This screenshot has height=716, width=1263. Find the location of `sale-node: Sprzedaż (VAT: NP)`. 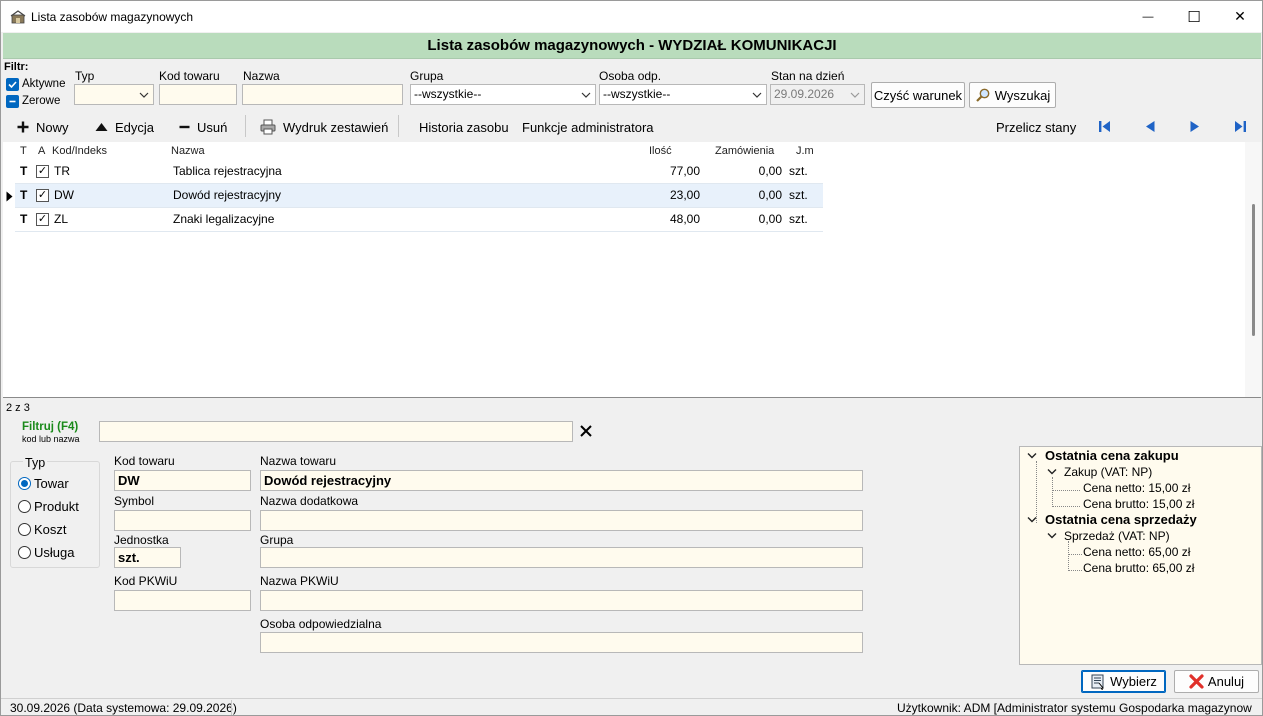

sale-node: Sprzedaż (VAT: NP) is located at coordinates (1117, 536).